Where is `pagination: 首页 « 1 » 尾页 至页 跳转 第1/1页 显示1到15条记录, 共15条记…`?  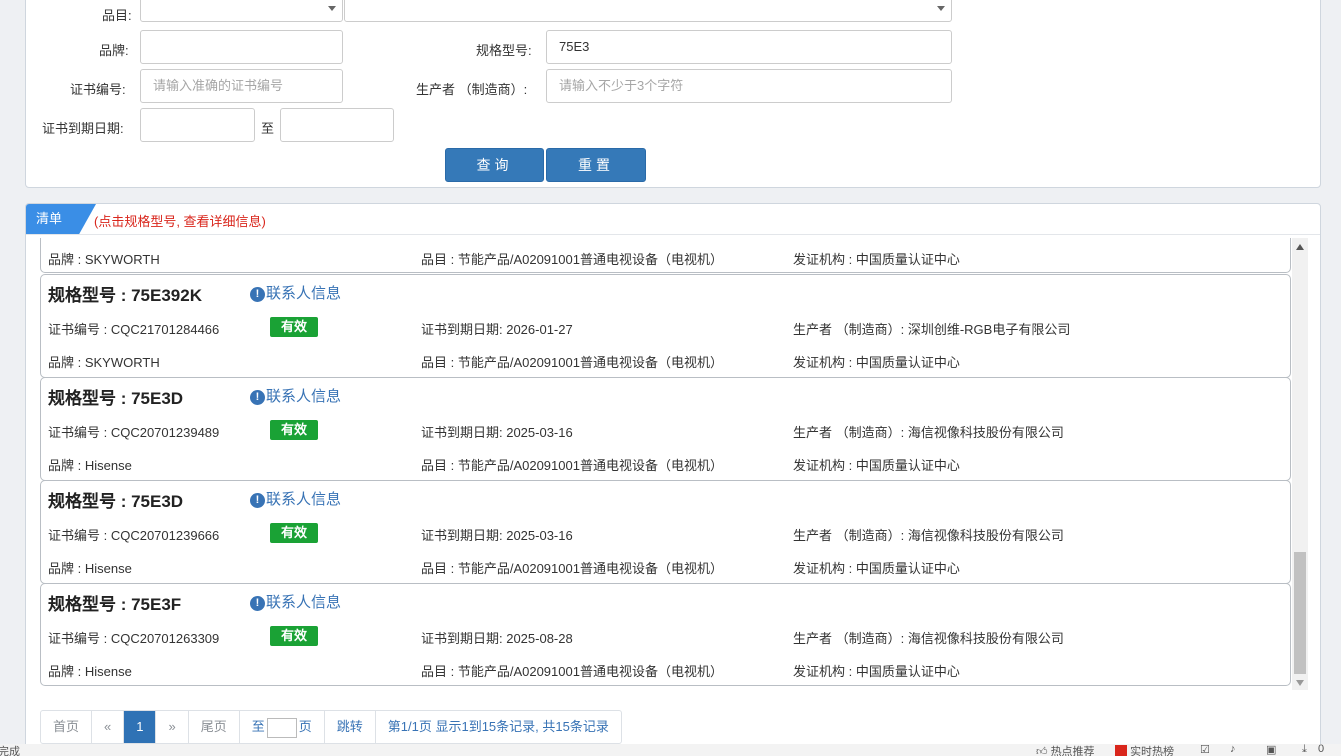 pagination: 首页 « 1 » 尾页 至页 跳转 第1/1页 显示1到15条记录, 共15条记… is located at coordinates (331, 727).